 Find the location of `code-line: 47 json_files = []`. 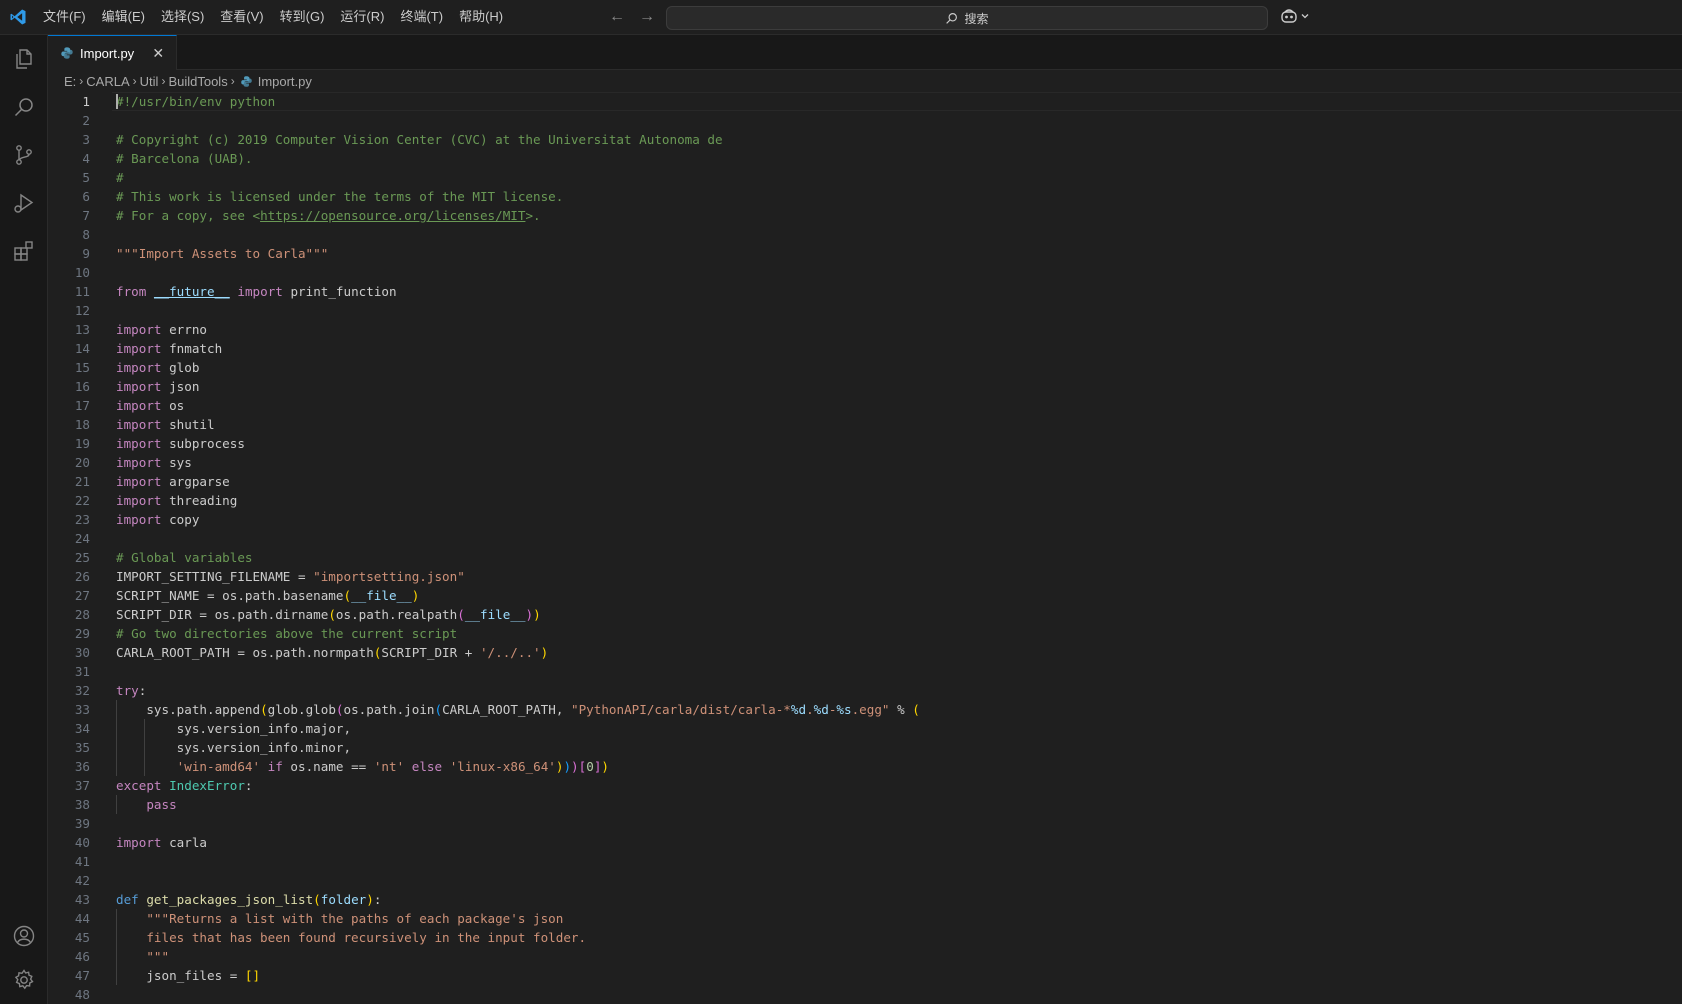

code-line: 47 json_files = [] is located at coordinates (865, 975).